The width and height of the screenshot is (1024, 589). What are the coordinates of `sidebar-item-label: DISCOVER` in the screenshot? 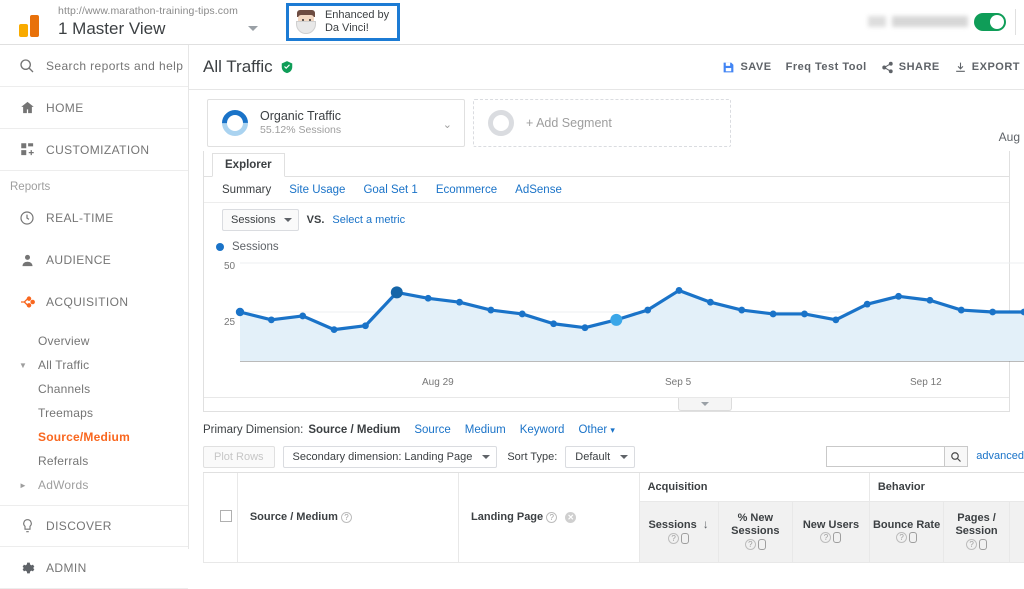 It's located at (79, 526).